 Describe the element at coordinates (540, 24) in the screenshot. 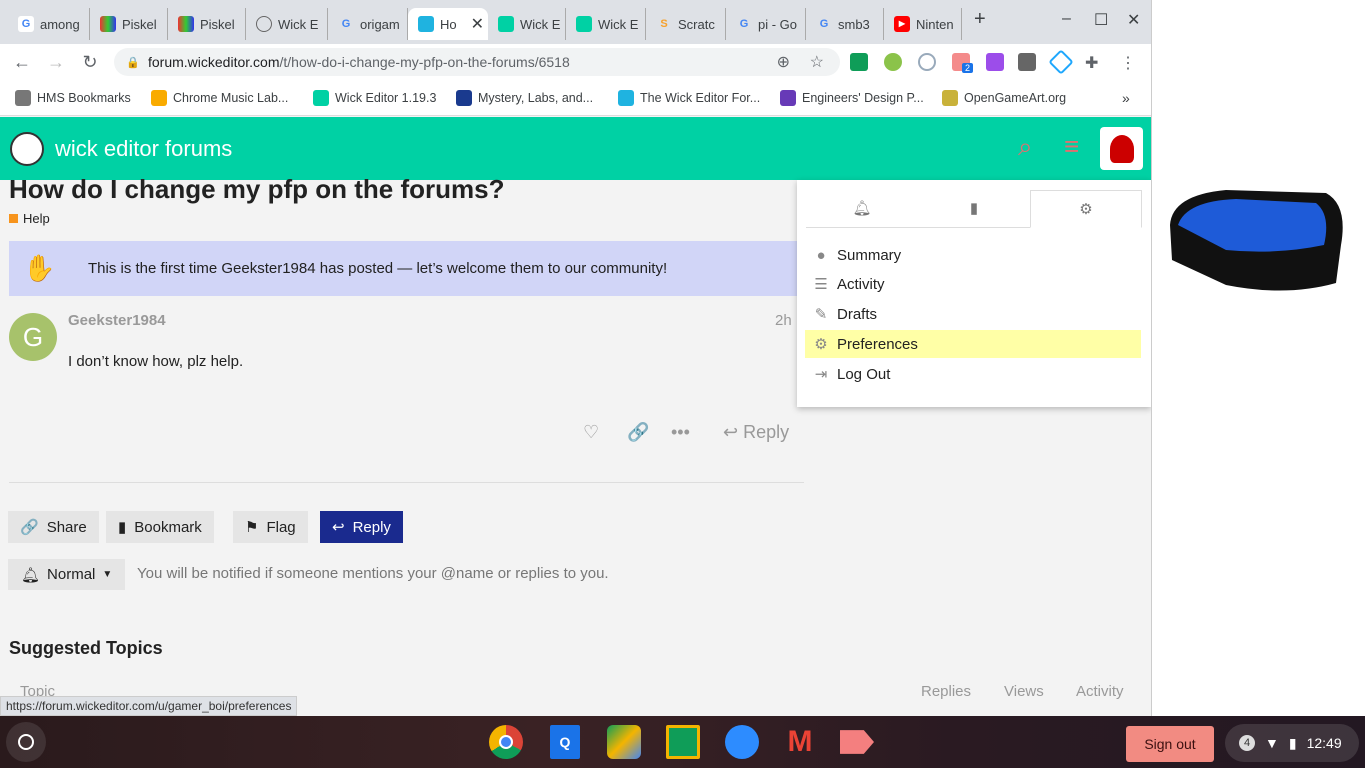

I see `tab-label: Wick E` at that location.